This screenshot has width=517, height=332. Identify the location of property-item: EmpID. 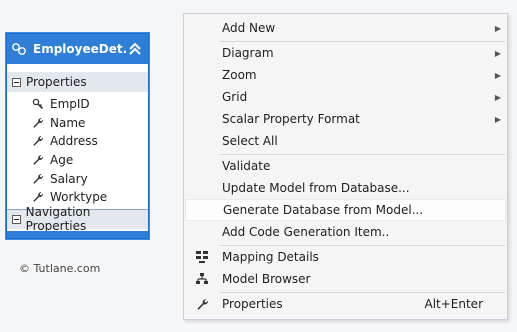
(77, 104).